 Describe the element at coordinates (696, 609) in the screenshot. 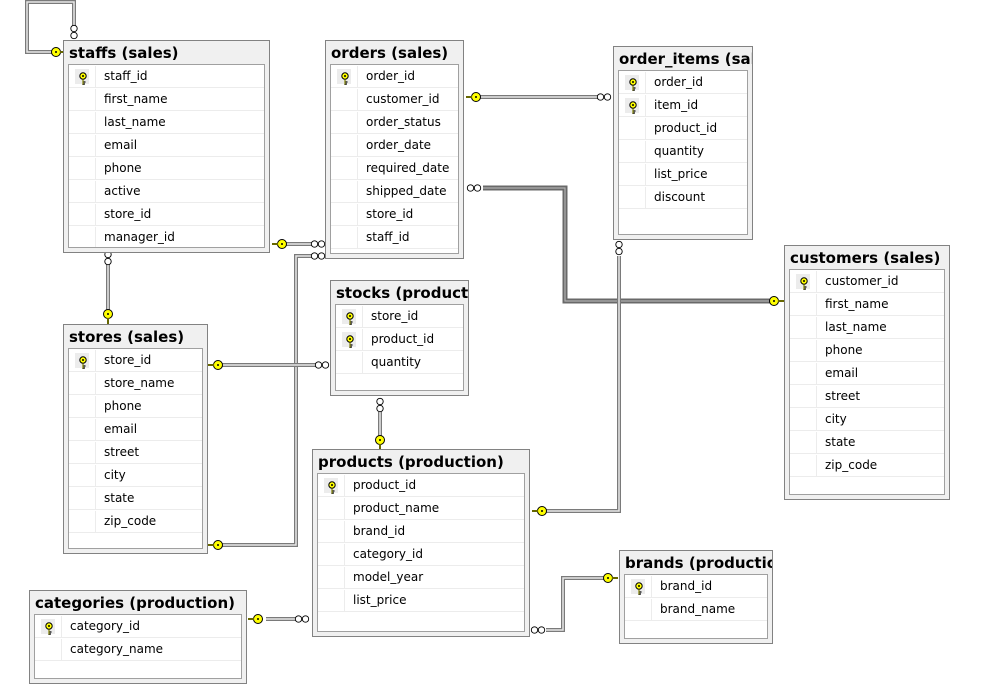

I see `column-row: brand_name` at that location.